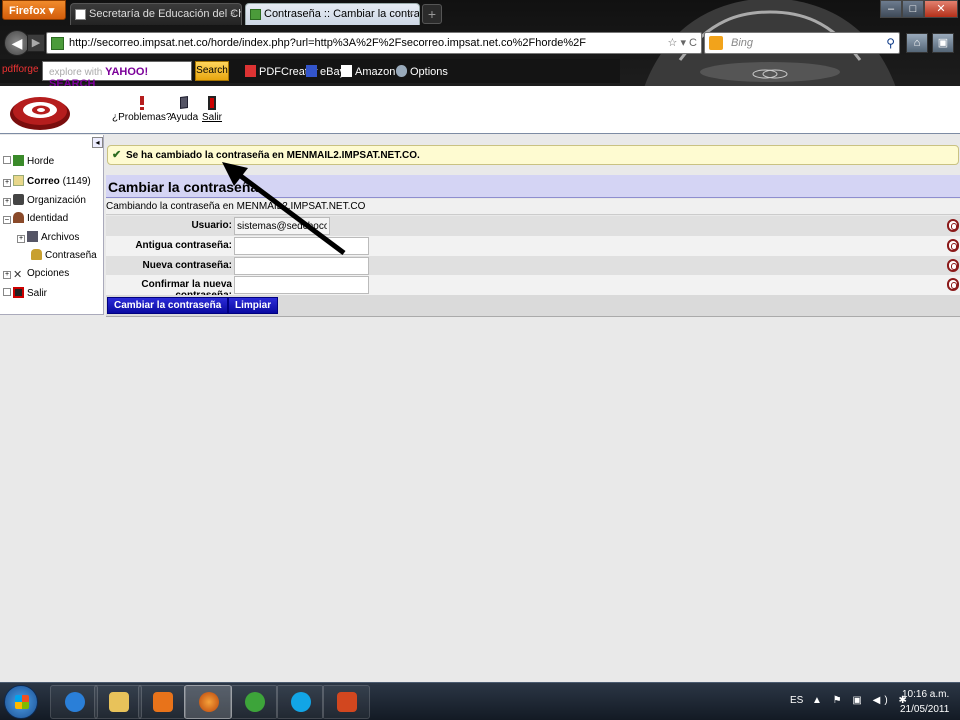  Describe the element at coordinates (7, 220) in the screenshot. I see `tree-collapse-icon: –` at that location.